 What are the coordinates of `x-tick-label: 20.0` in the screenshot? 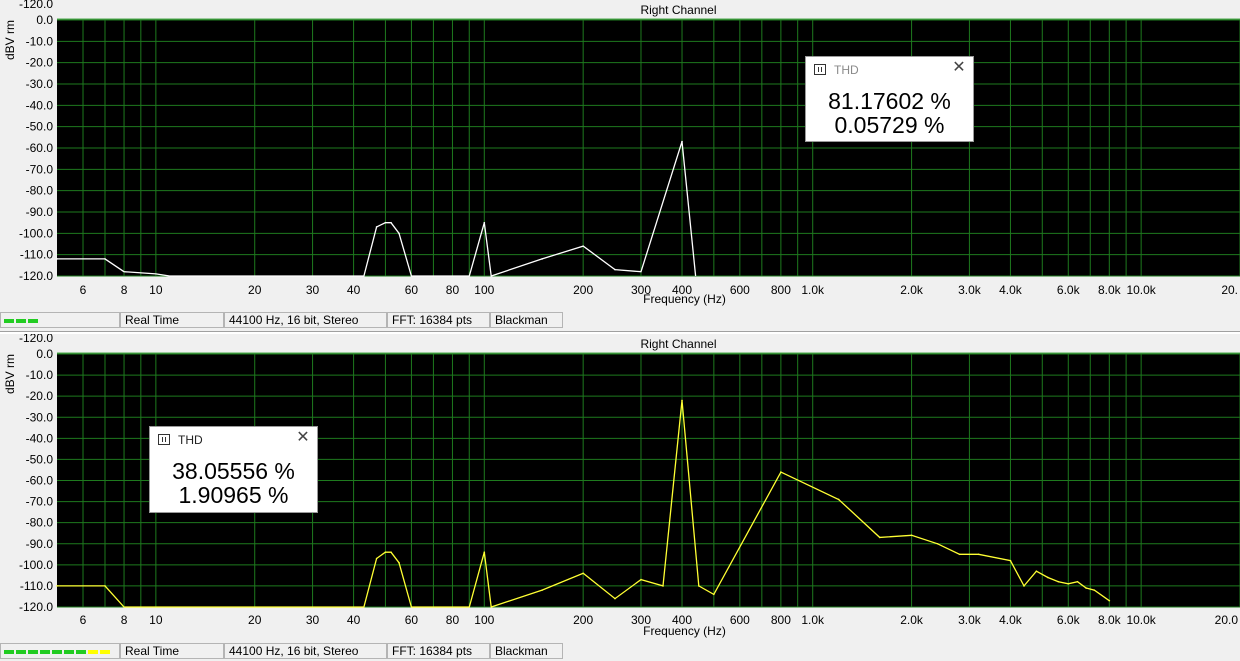 It's located at (1227, 620).